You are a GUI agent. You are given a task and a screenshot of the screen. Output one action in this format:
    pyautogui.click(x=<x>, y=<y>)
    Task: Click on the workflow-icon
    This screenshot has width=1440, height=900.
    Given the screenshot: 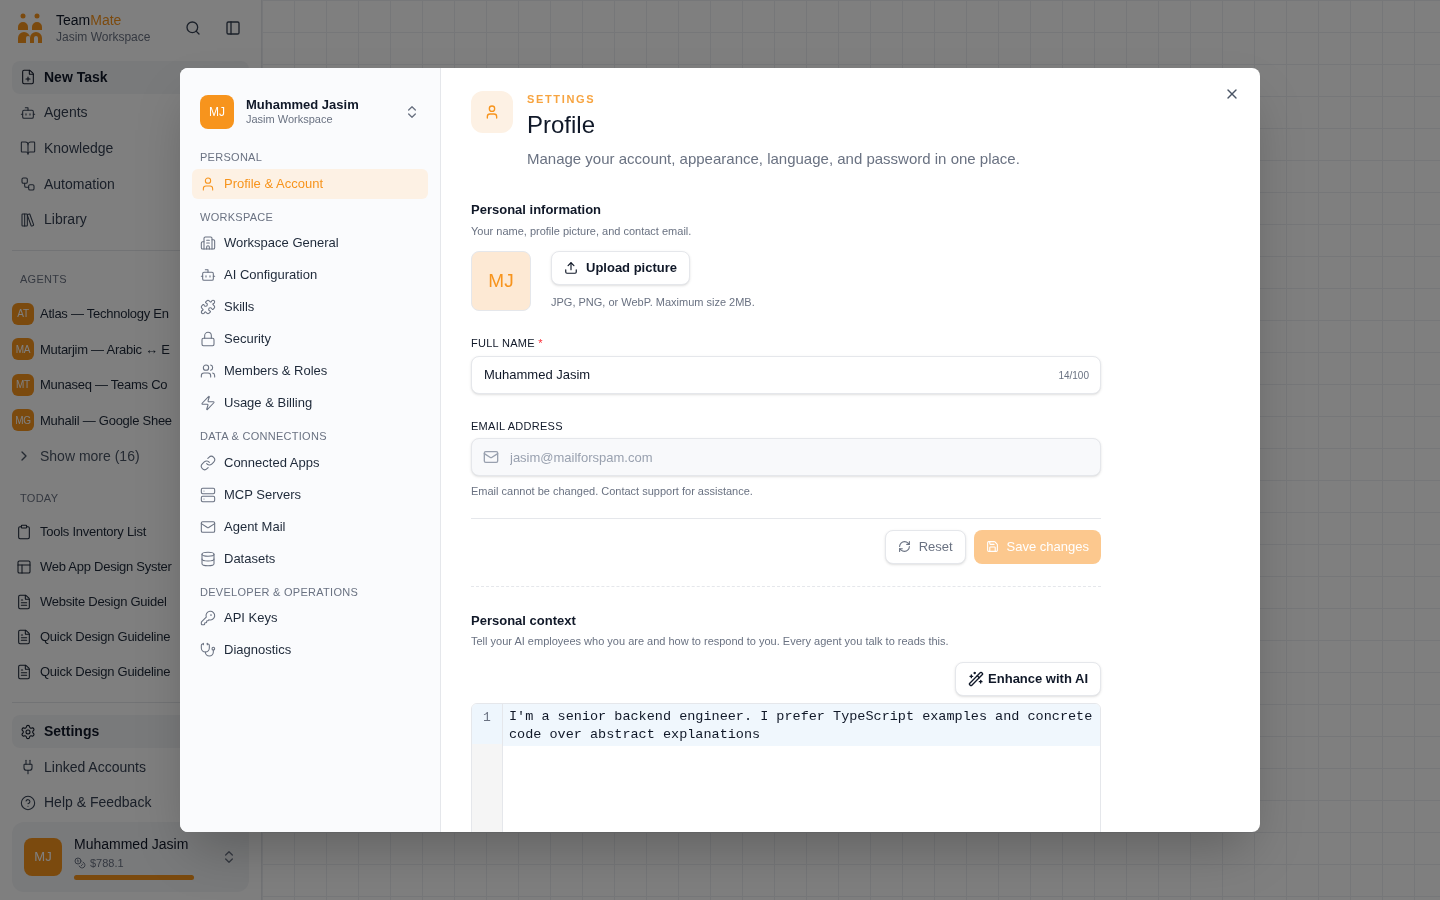 What is the action you would take?
    pyautogui.click(x=28, y=184)
    